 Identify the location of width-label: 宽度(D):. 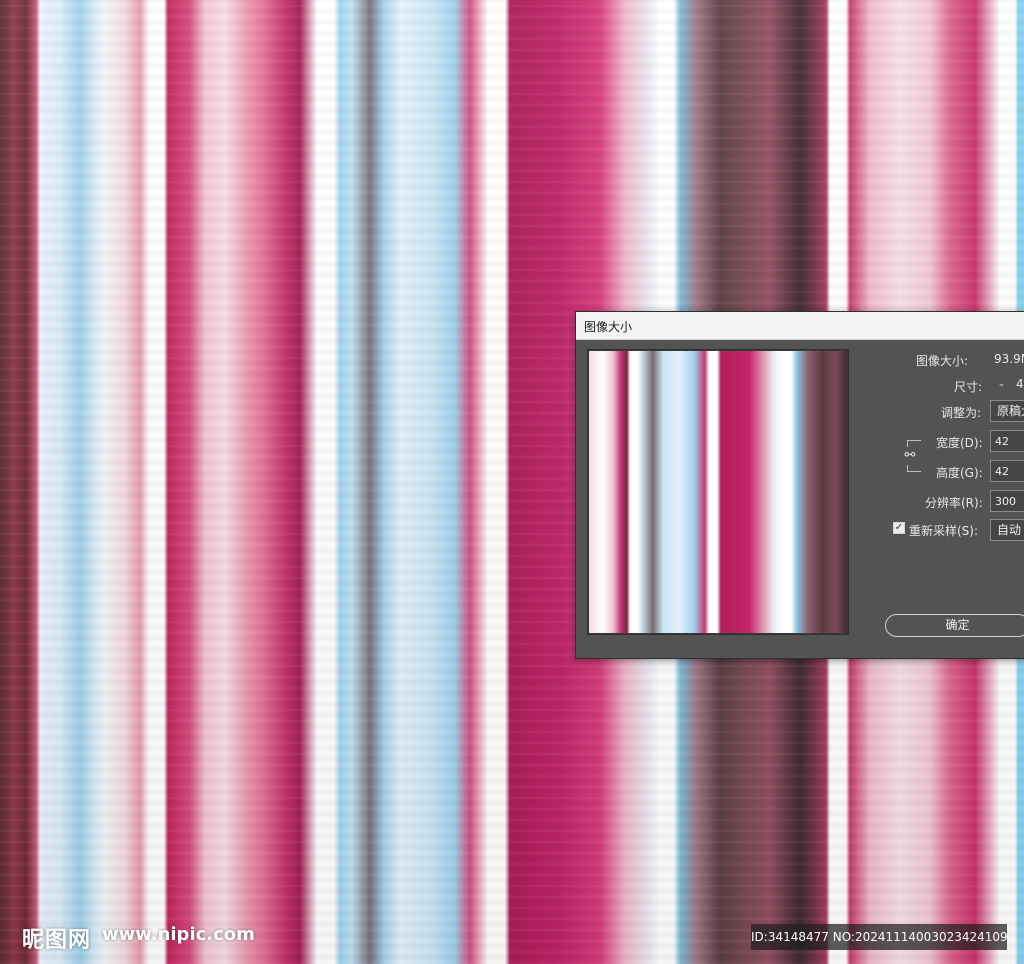
(959, 443).